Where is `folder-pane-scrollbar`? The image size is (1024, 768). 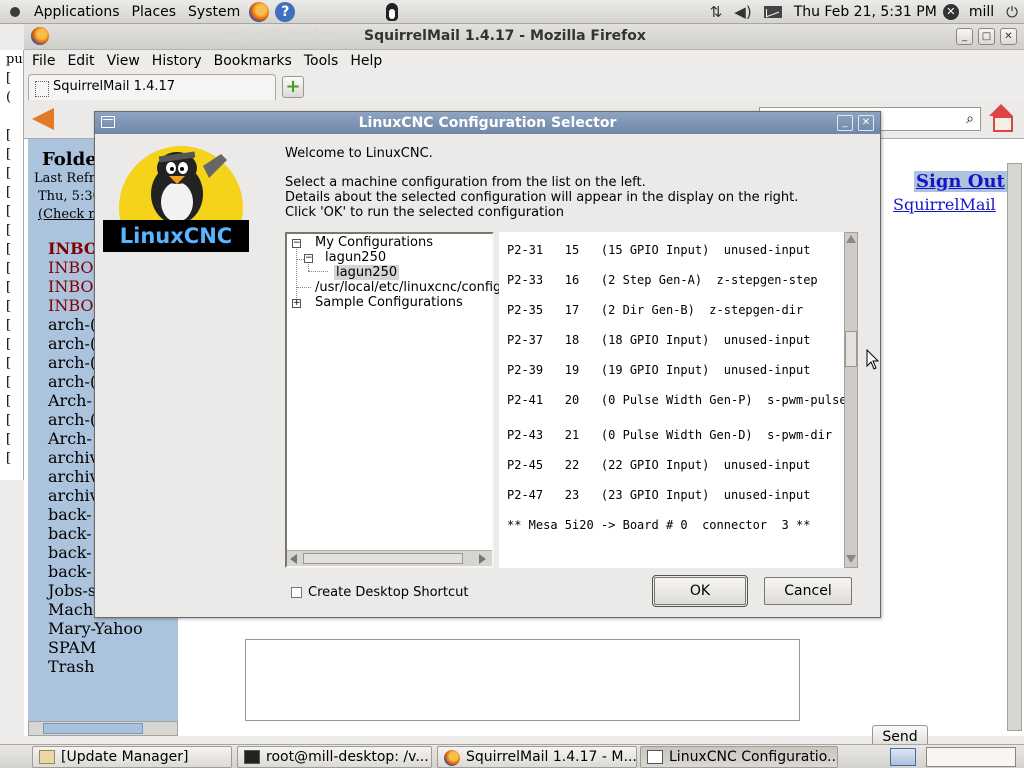 folder-pane-scrollbar is located at coordinates (103, 728).